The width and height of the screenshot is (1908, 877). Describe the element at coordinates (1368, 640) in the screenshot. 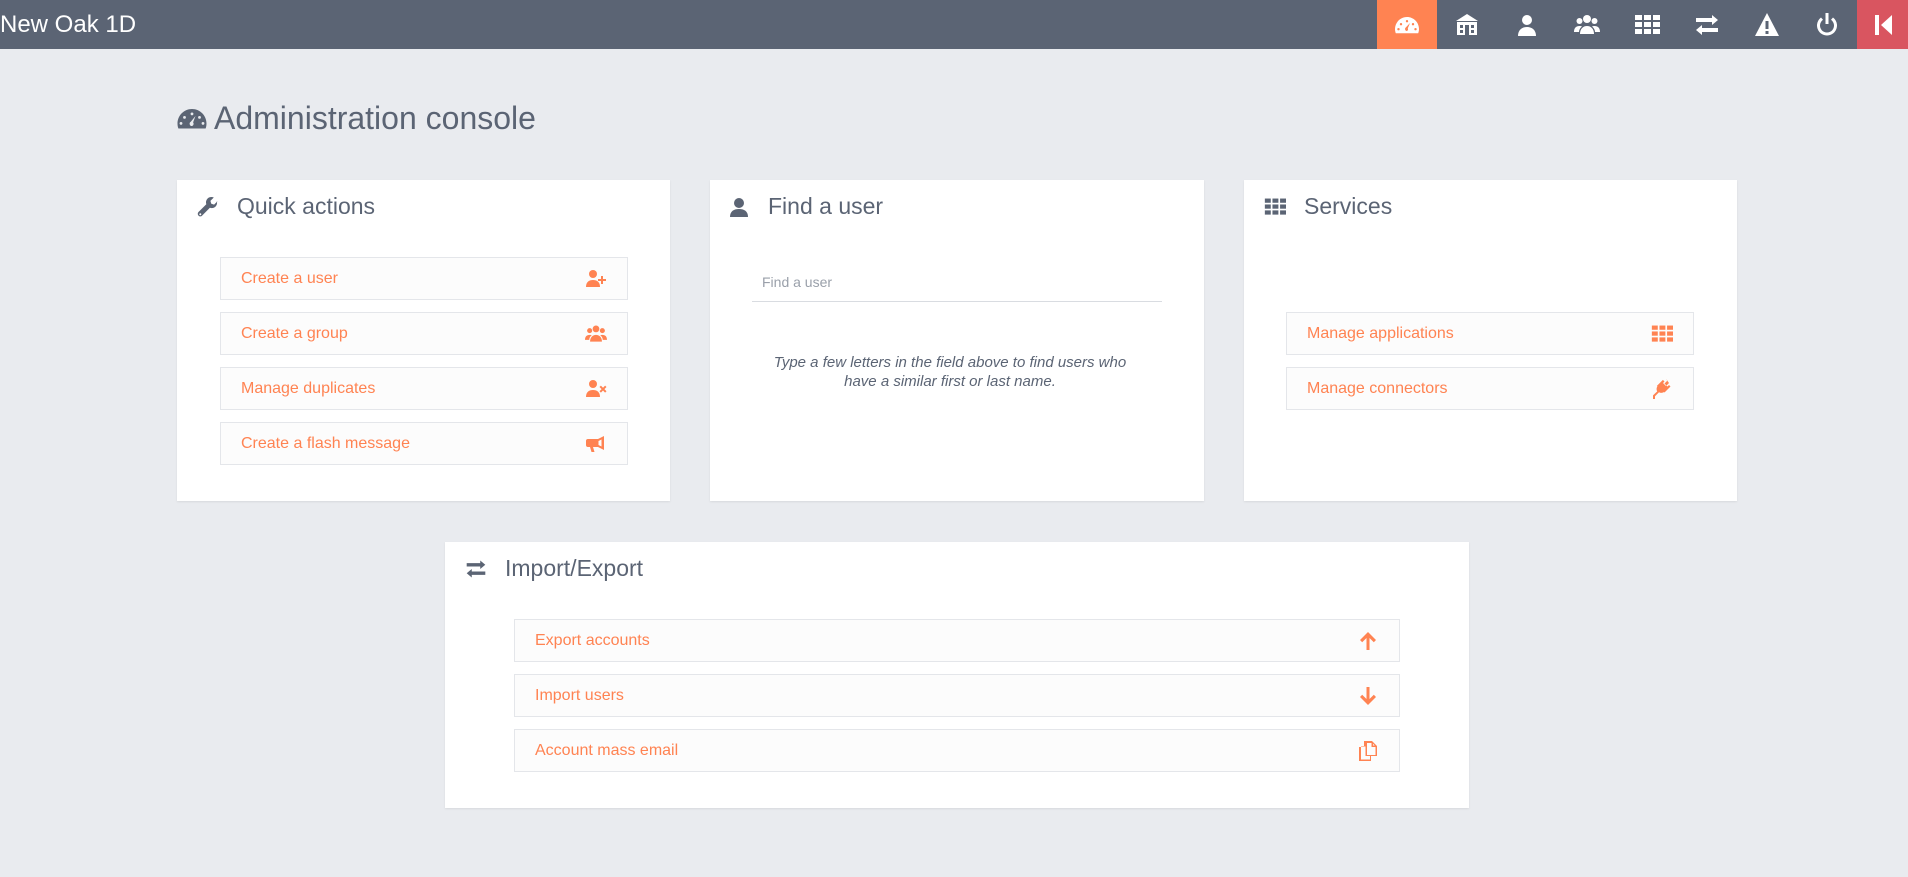

I see `arrow-up-icon` at that location.